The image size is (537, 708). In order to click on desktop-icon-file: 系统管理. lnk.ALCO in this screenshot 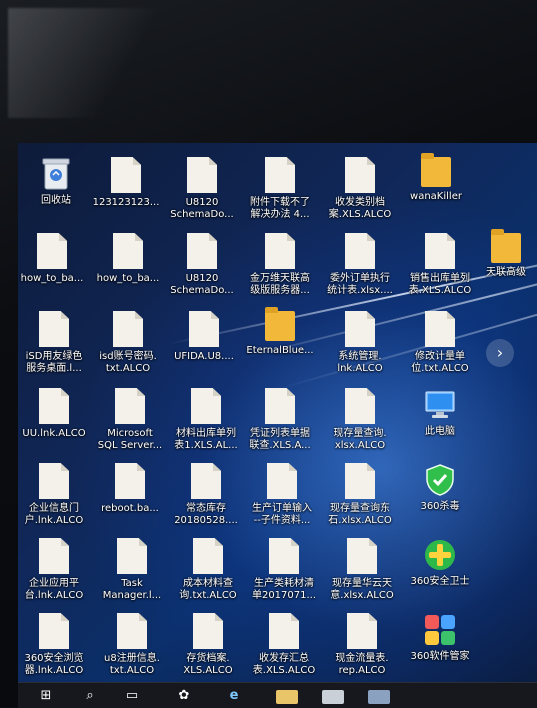, I will do `click(360, 343)`.